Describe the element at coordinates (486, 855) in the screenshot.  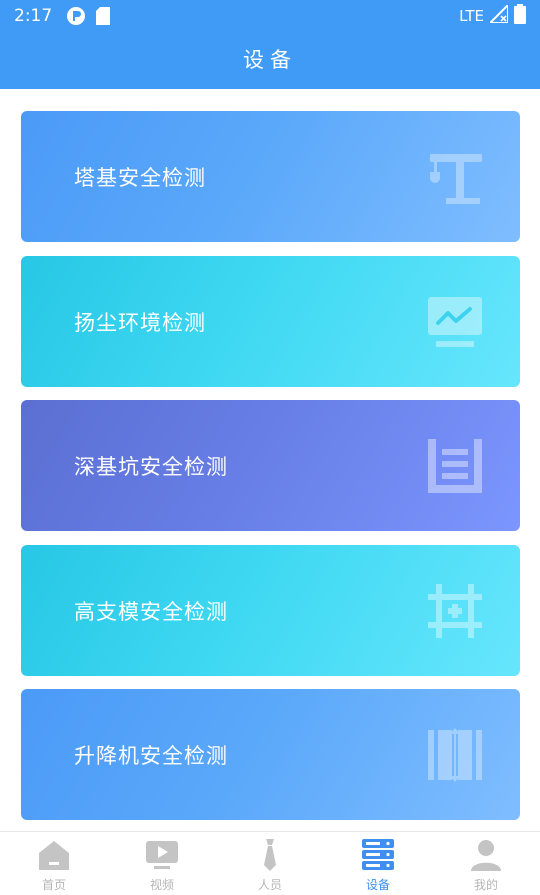
I see `user-icon` at that location.